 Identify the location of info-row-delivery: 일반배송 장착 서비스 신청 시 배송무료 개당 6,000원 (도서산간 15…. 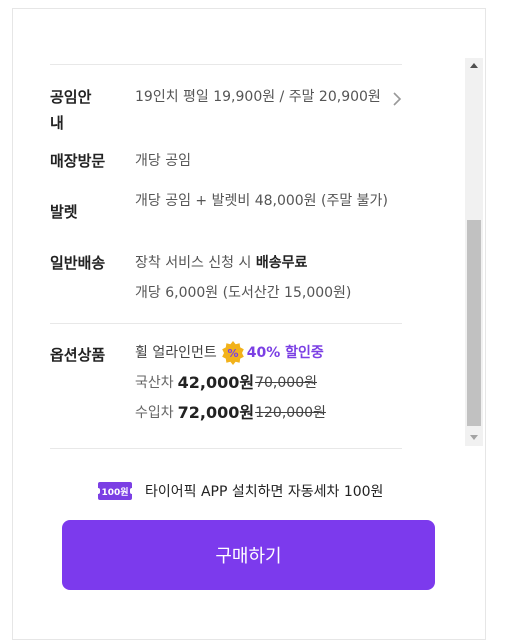
(226, 278).